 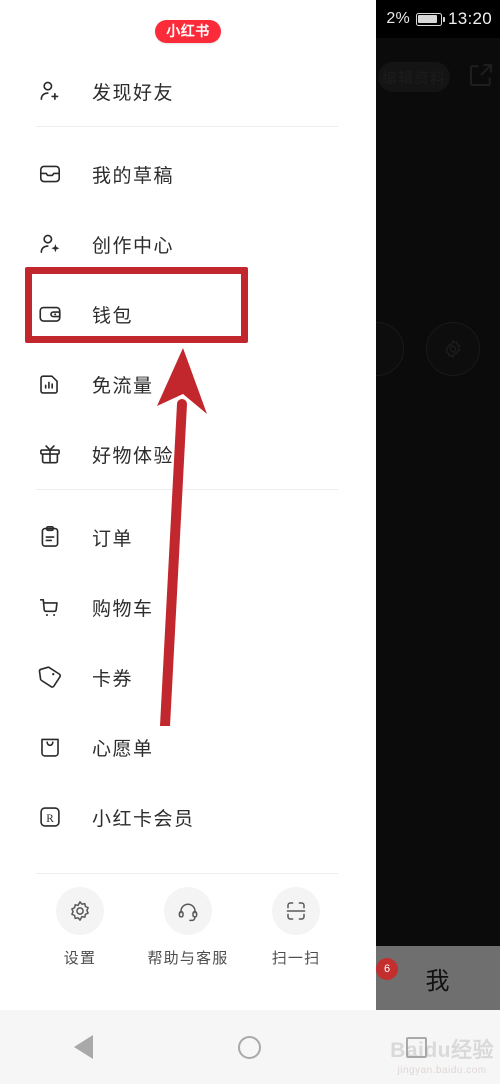 I want to click on menu-group-1: 发现好友, so click(x=188, y=91).